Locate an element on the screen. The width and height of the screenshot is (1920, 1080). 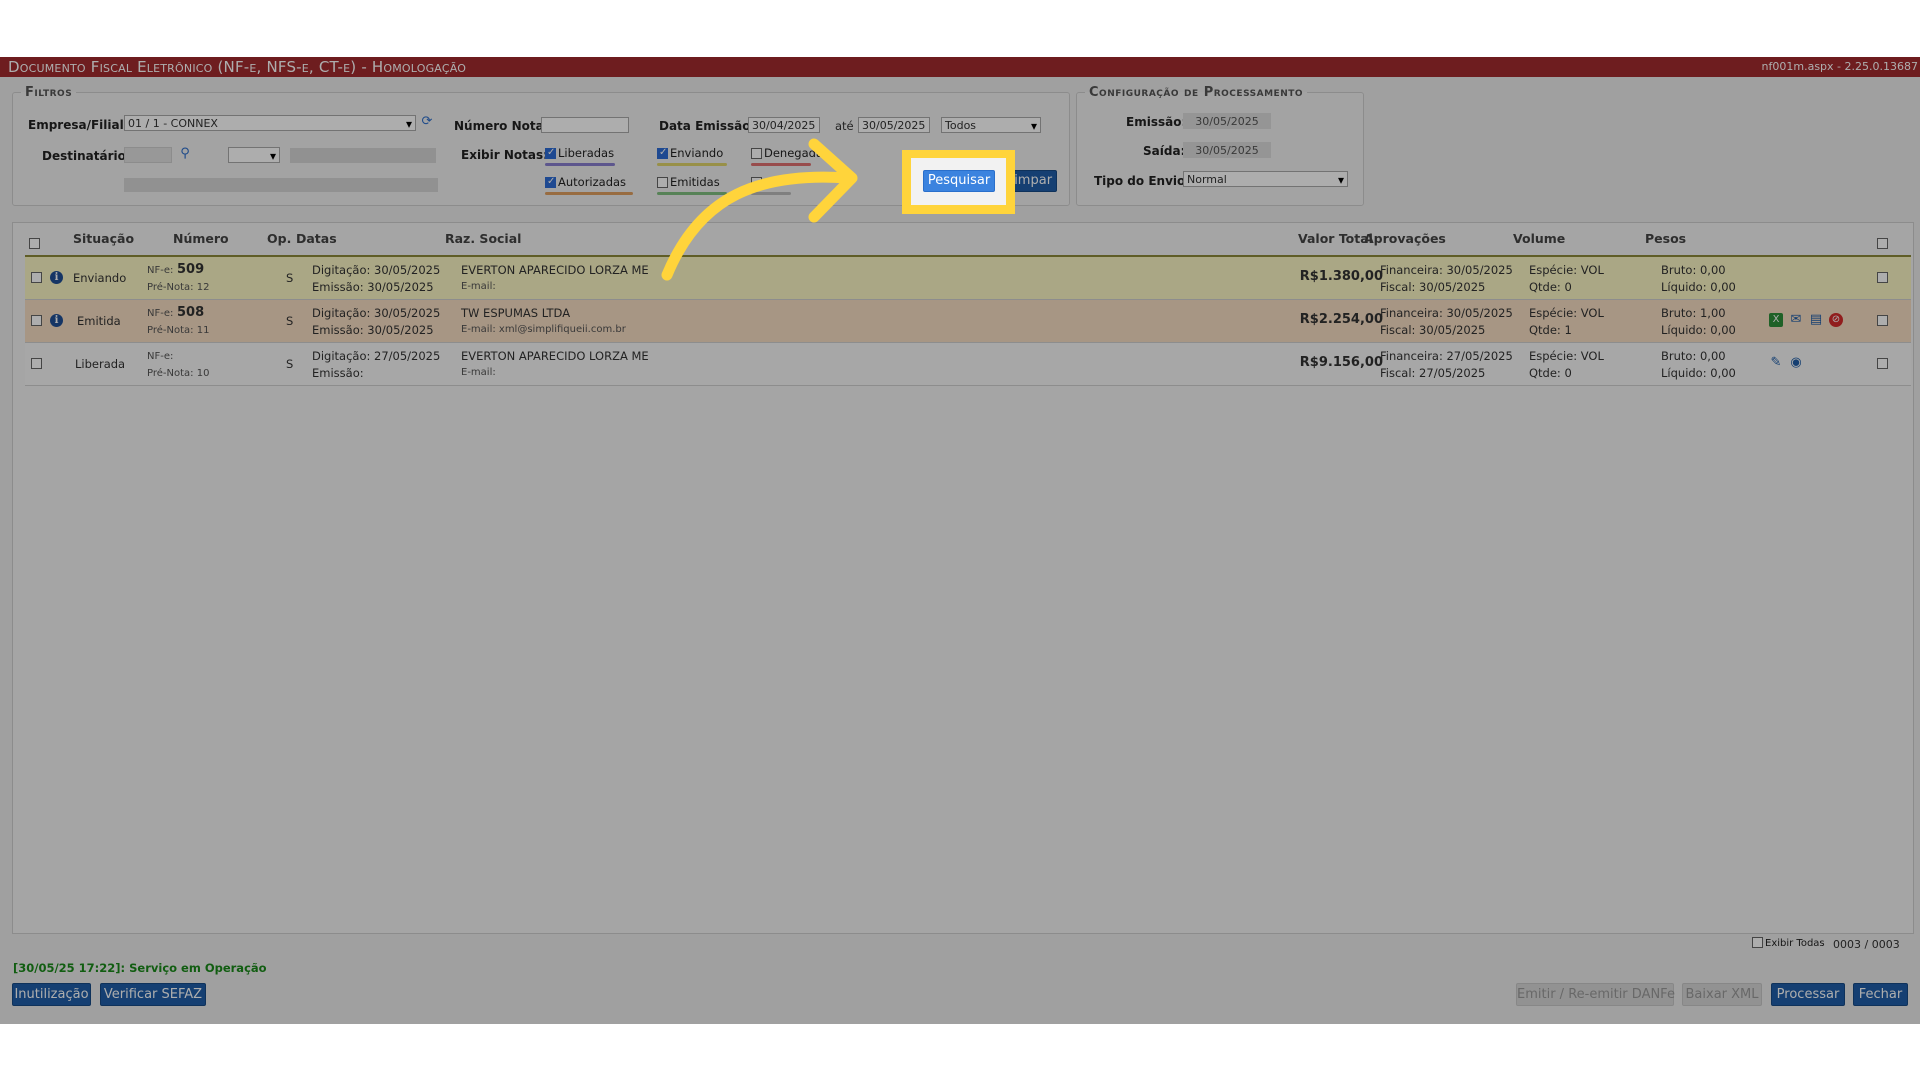
numero-nota-input is located at coordinates (585, 125).